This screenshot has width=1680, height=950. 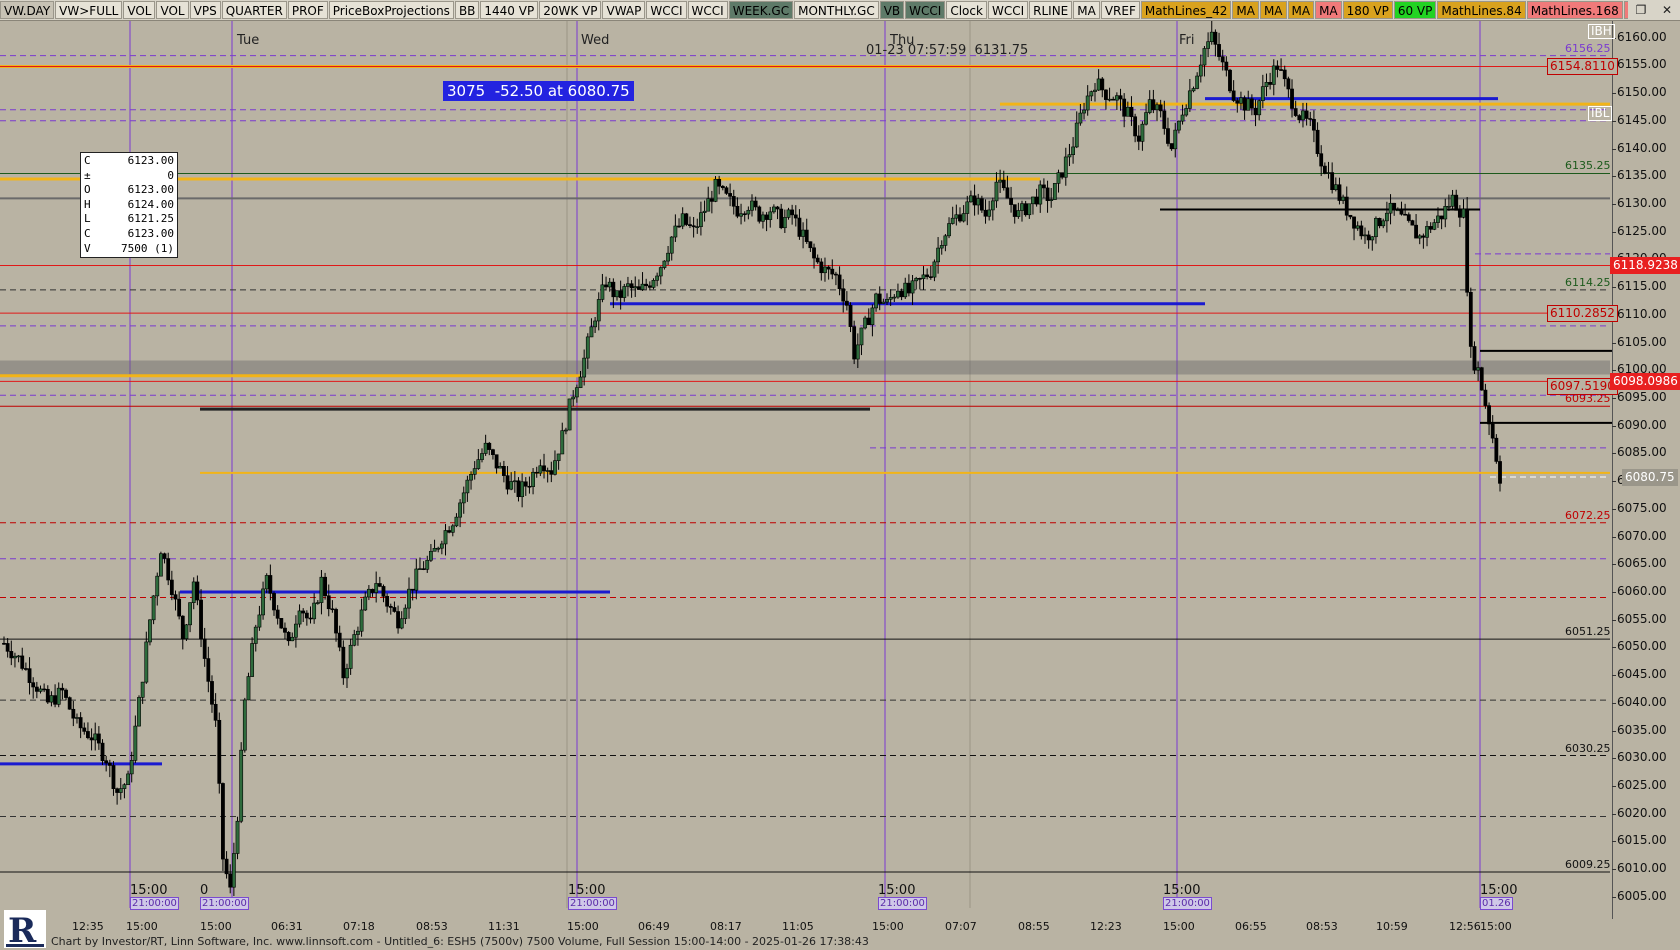 I want to click on time-tick-label: 07:07, so click(x=961, y=926).